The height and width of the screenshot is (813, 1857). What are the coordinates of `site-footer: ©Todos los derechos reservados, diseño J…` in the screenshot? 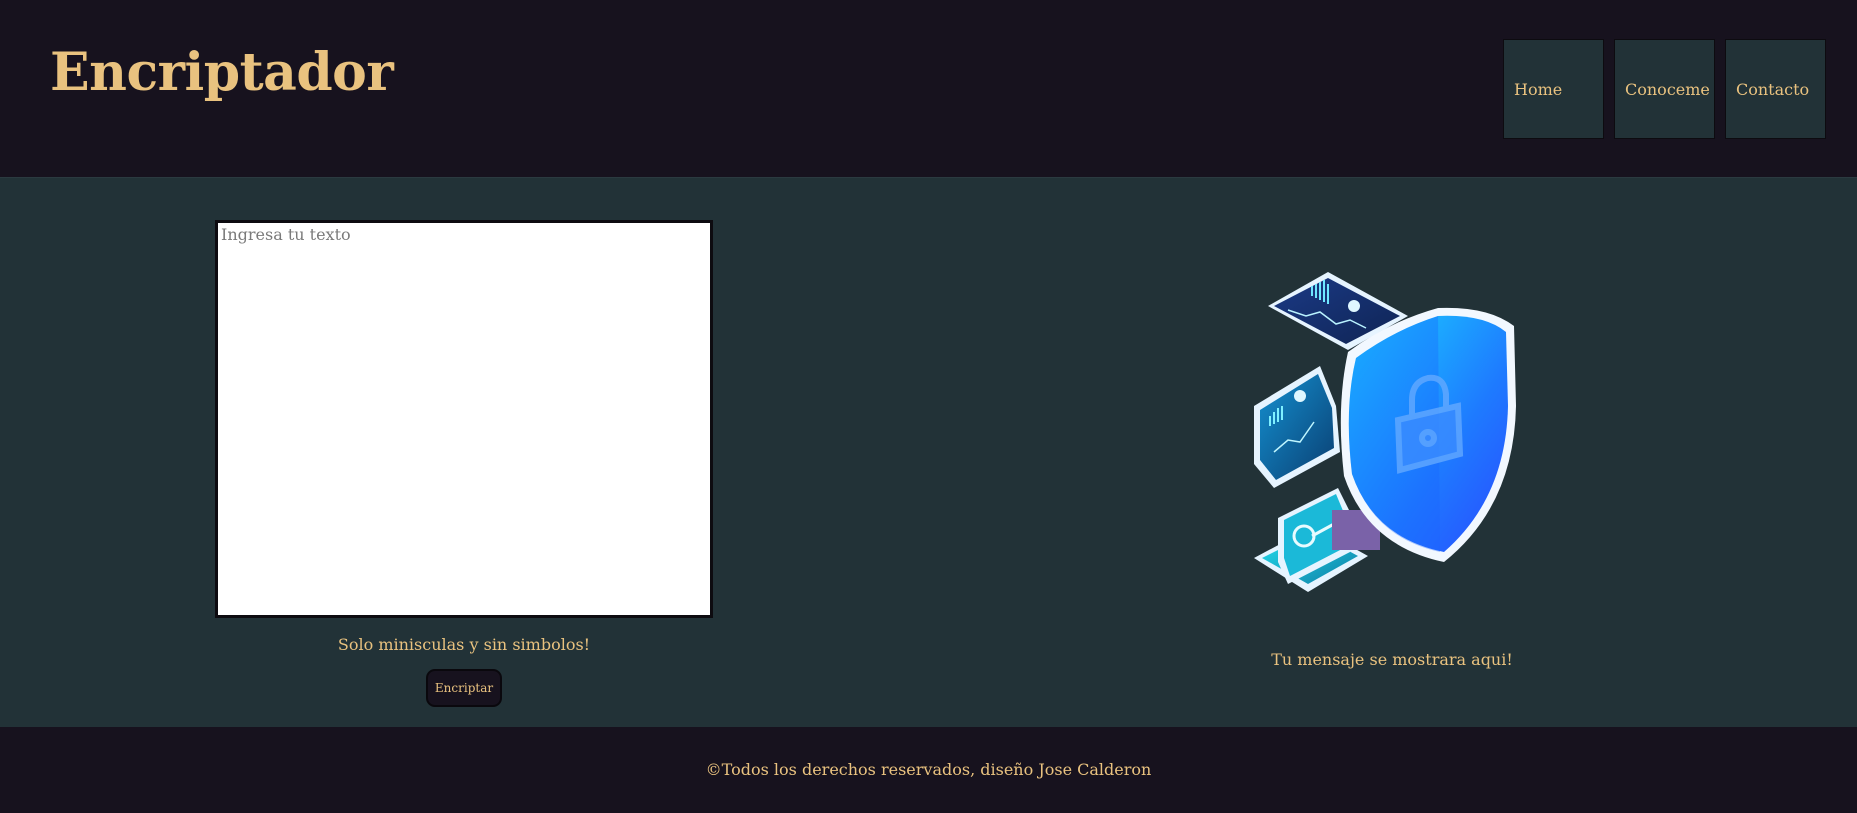 It's located at (928, 770).